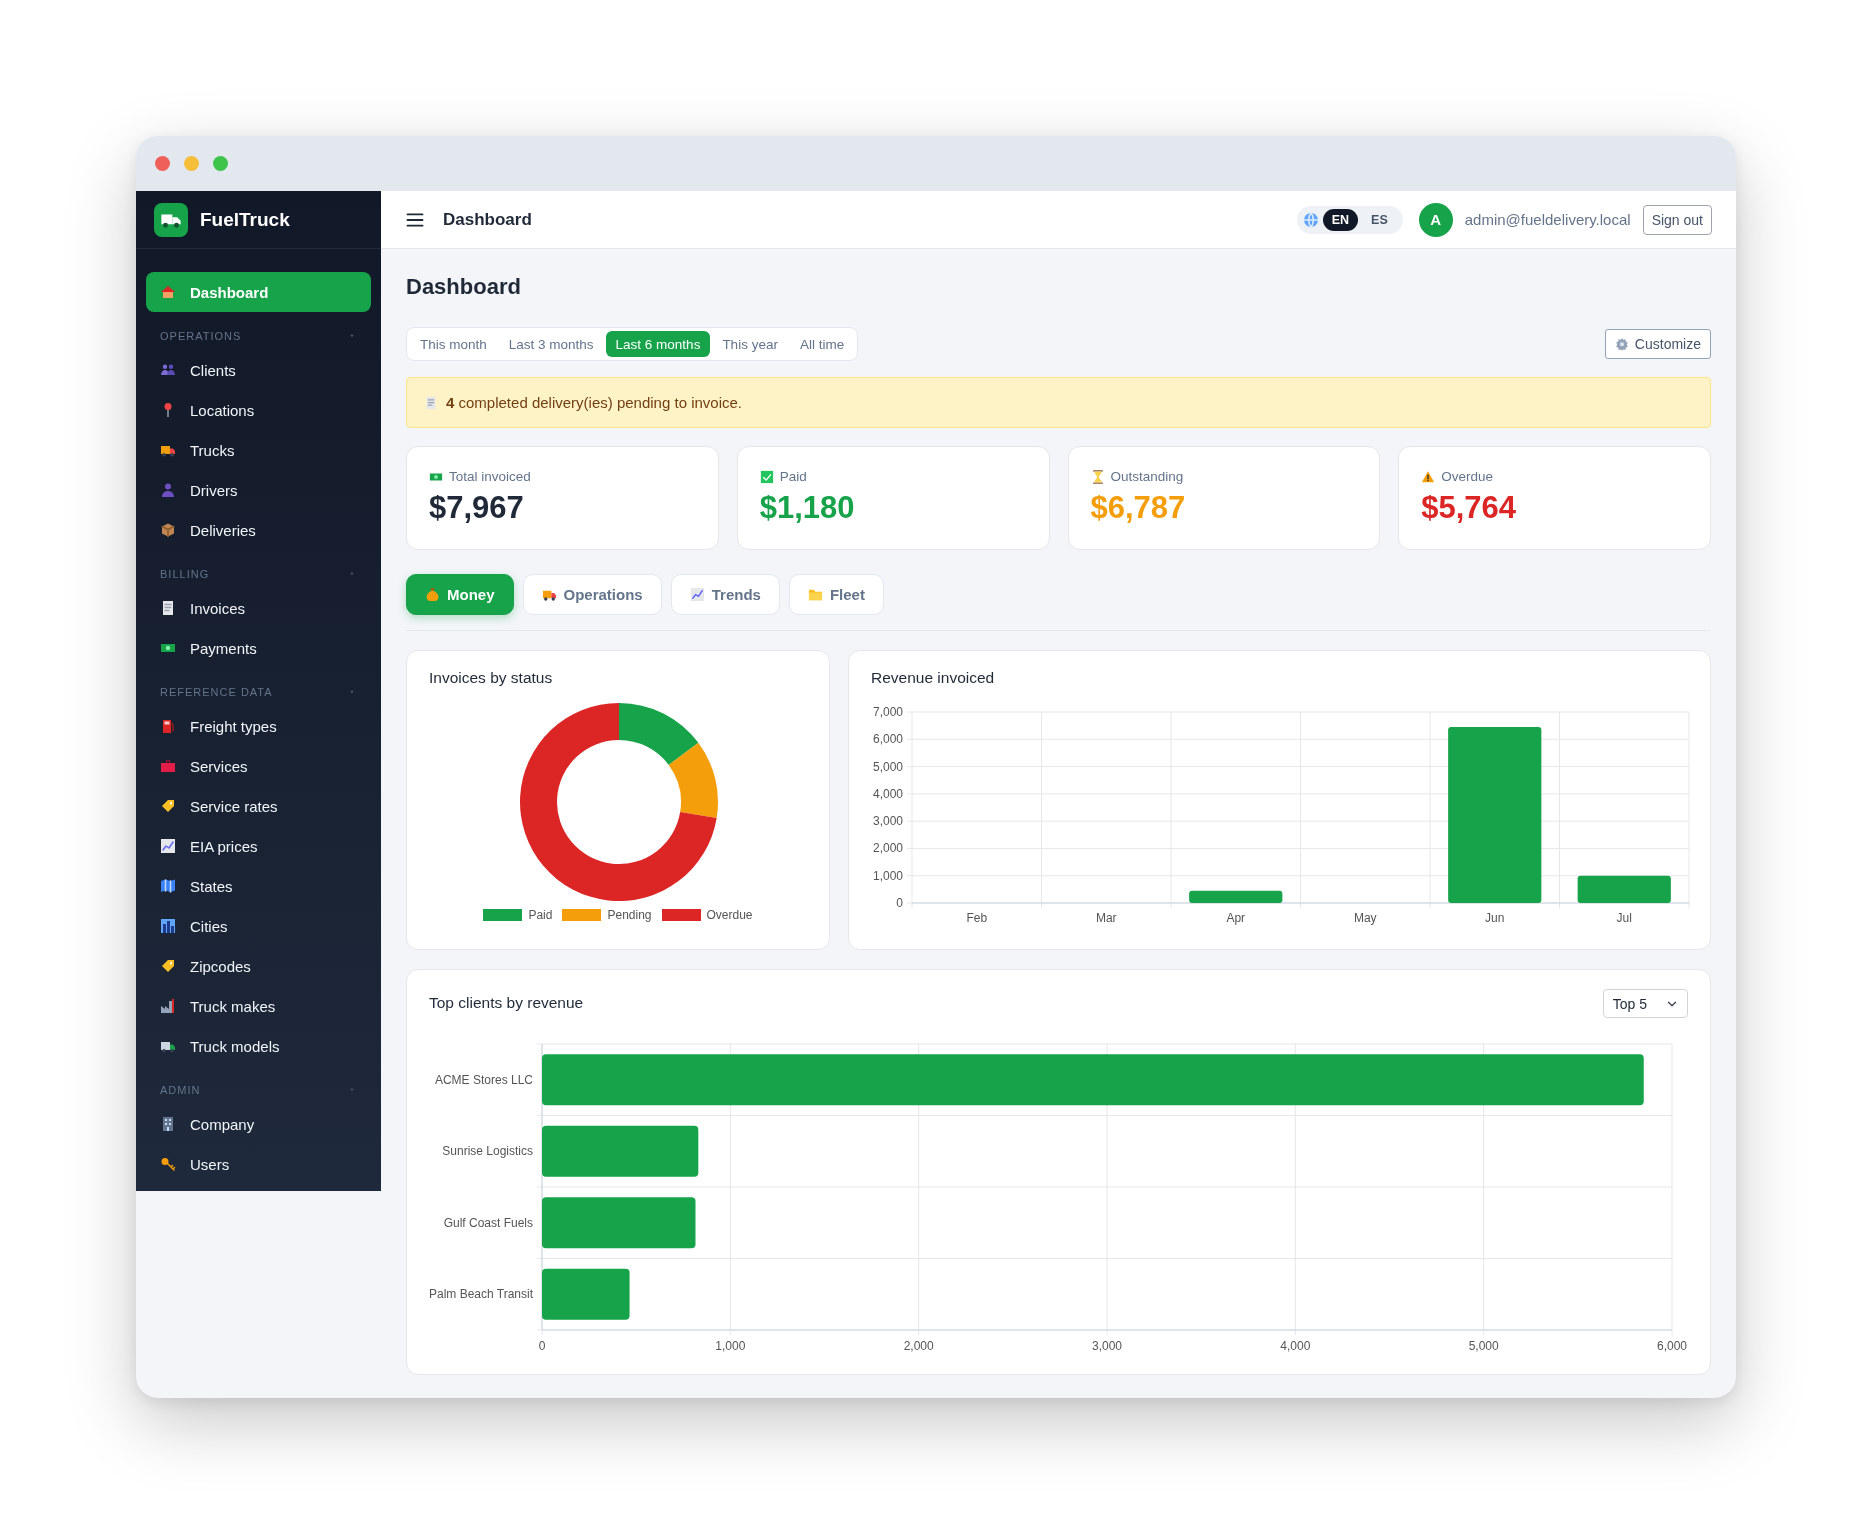 Image resolution: width=1872 pixels, height=1534 pixels. I want to click on nav-item: Deliveries, so click(258, 530).